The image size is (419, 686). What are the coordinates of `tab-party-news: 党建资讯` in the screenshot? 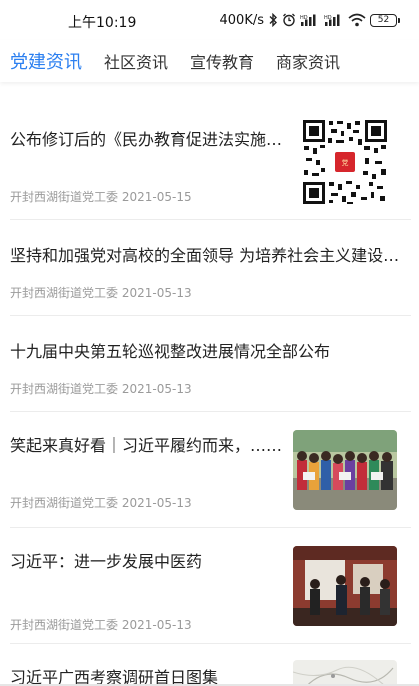 It's located at (46, 61).